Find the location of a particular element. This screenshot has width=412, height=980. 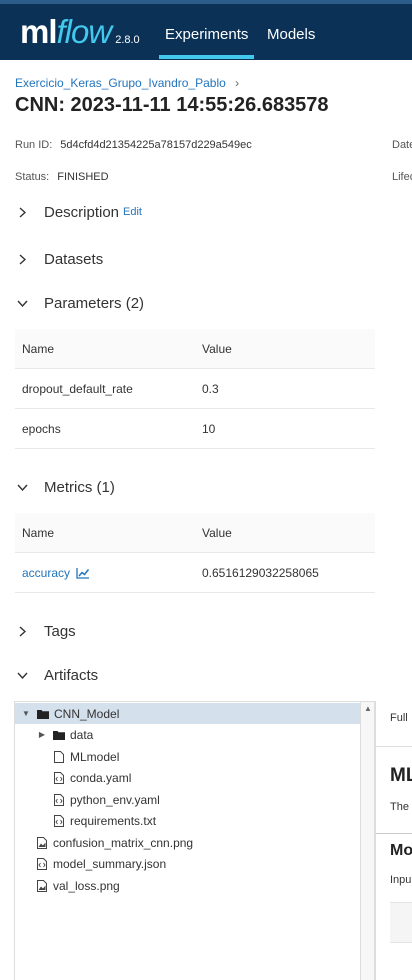

run-id-field: Run ID: 5d4cfd4d21354225a78157d229a549ec is located at coordinates (133, 145).